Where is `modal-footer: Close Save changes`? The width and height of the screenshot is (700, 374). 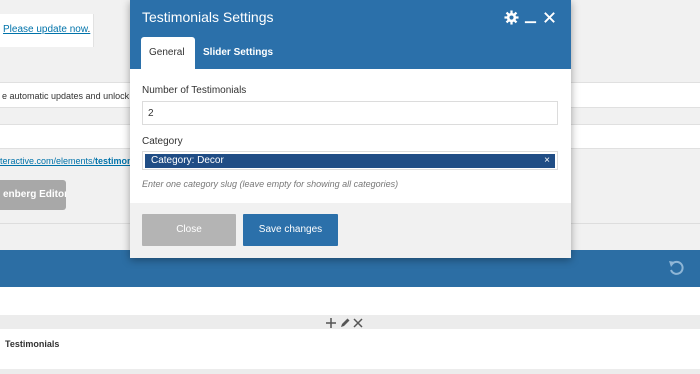
modal-footer: Close Save changes is located at coordinates (350, 230).